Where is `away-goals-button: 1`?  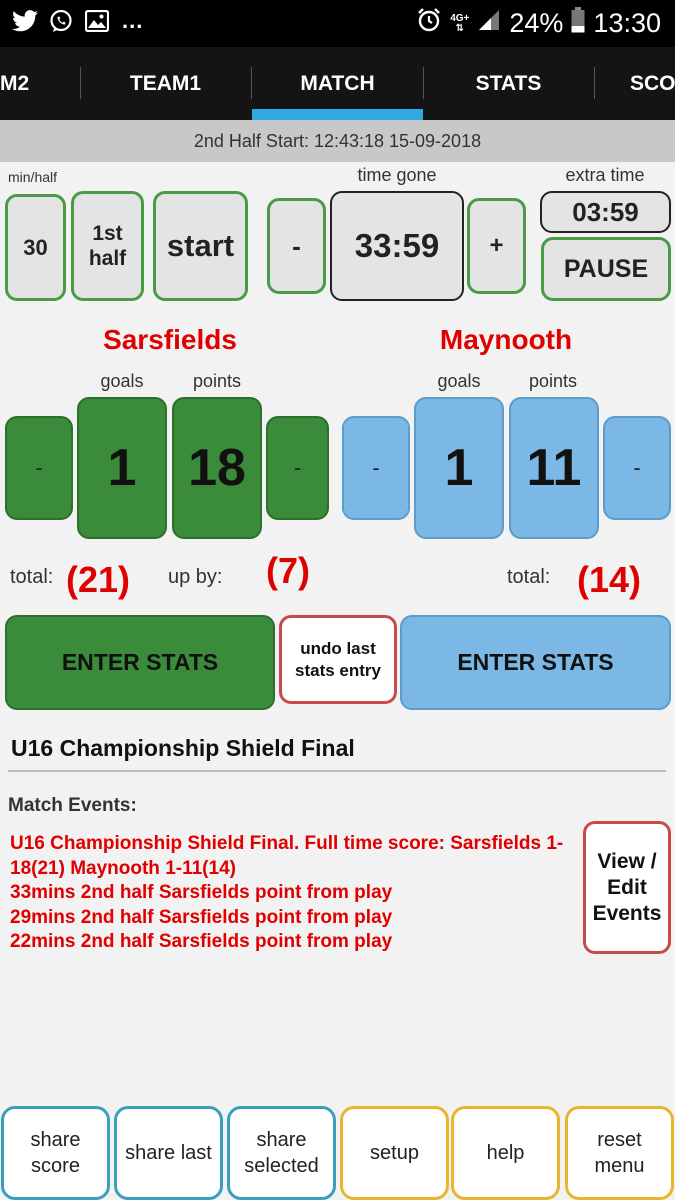
away-goals-button: 1 is located at coordinates (459, 468).